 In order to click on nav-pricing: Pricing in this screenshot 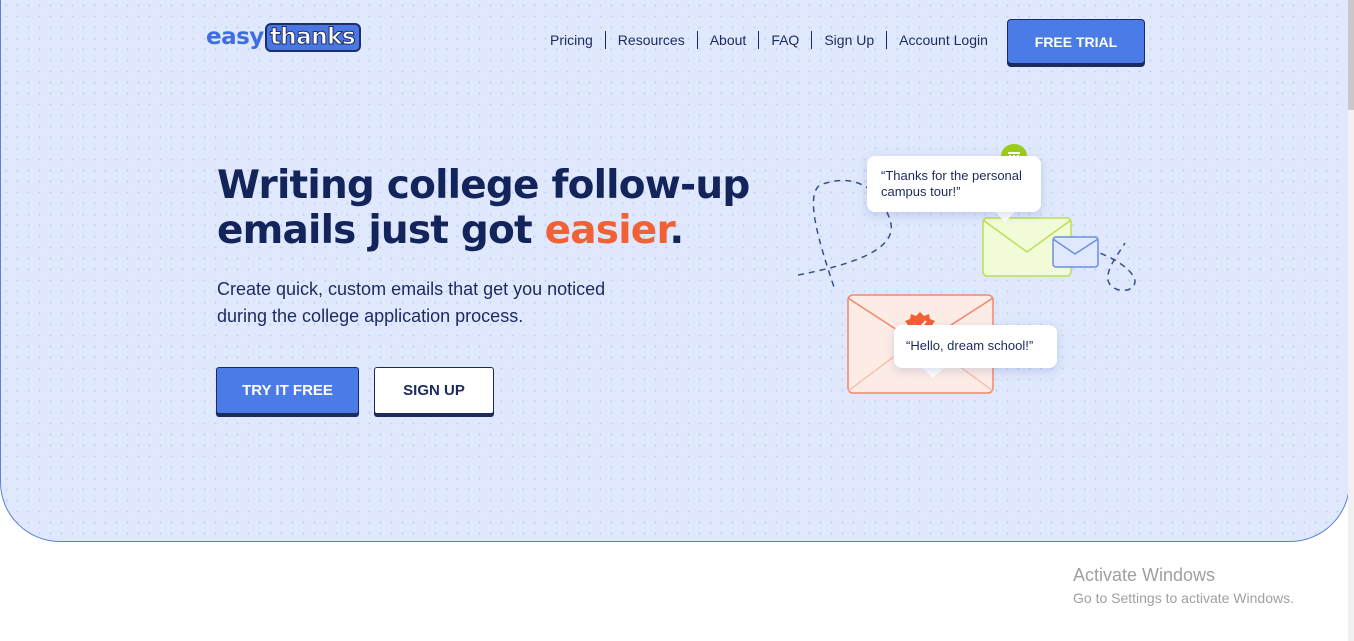, I will do `click(572, 40)`.